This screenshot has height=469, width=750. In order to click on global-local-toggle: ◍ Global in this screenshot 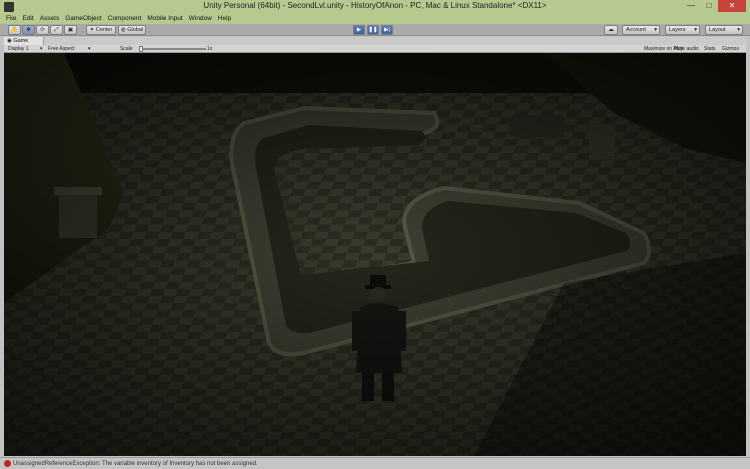, I will do `click(132, 30)`.